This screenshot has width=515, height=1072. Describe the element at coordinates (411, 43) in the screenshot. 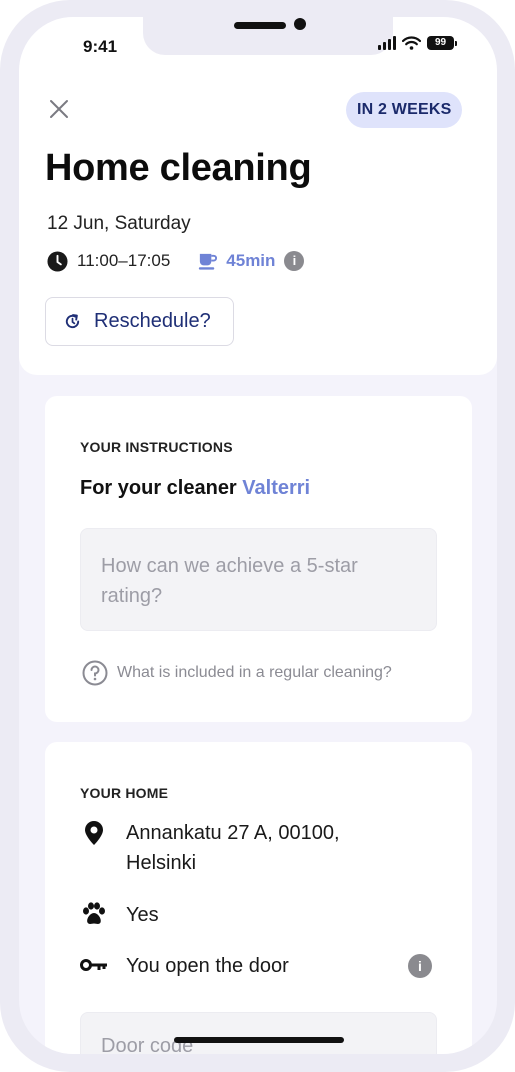

I see `wifi-icon` at that location.